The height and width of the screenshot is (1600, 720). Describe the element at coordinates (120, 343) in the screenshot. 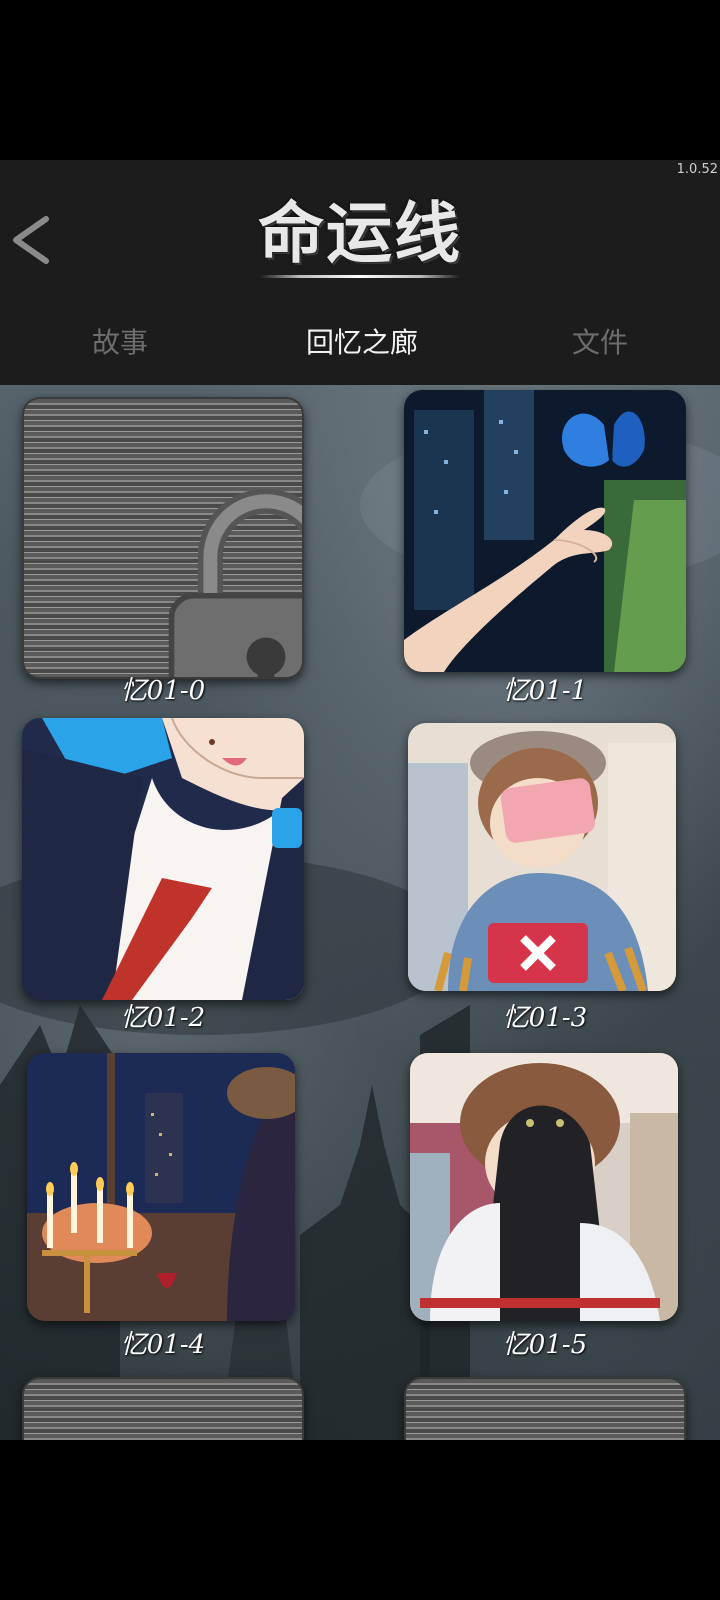

I see `tab-story: 故事` at that location.